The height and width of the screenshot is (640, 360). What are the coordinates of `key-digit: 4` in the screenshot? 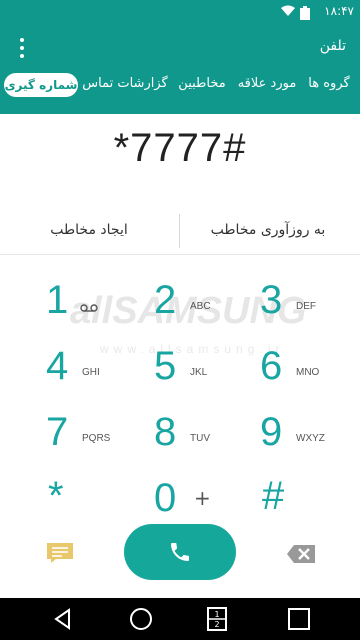 It's located at (57, 366).